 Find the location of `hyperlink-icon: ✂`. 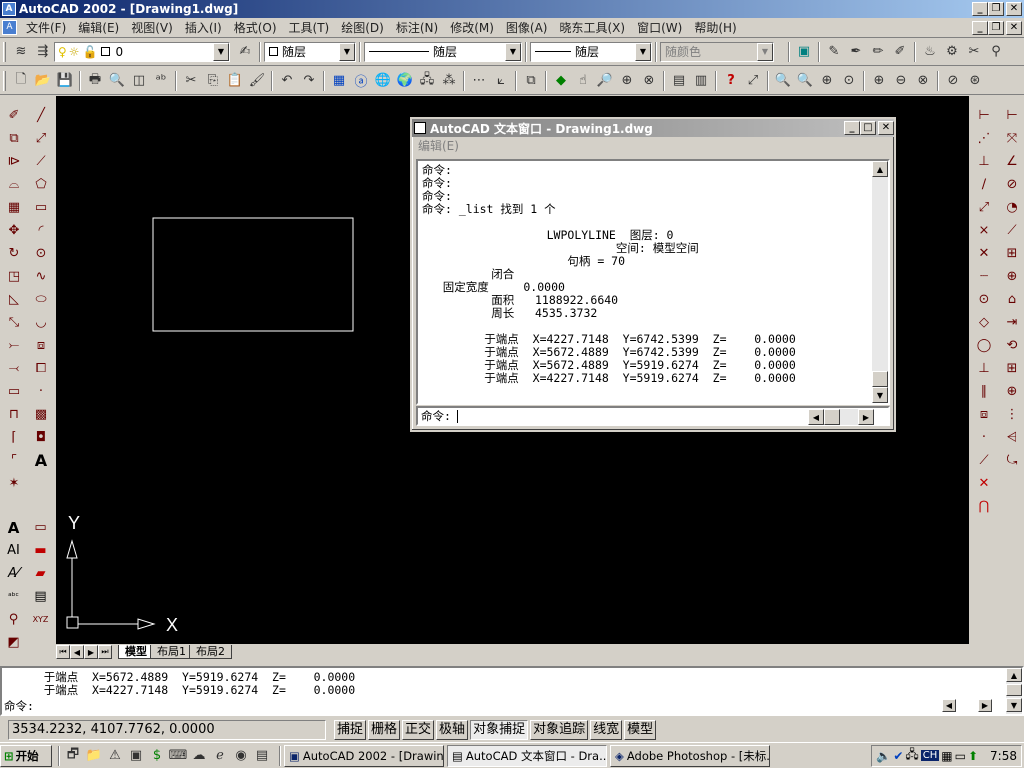

hyperlink-icon: ✂ is located at coordinates (974, 52).